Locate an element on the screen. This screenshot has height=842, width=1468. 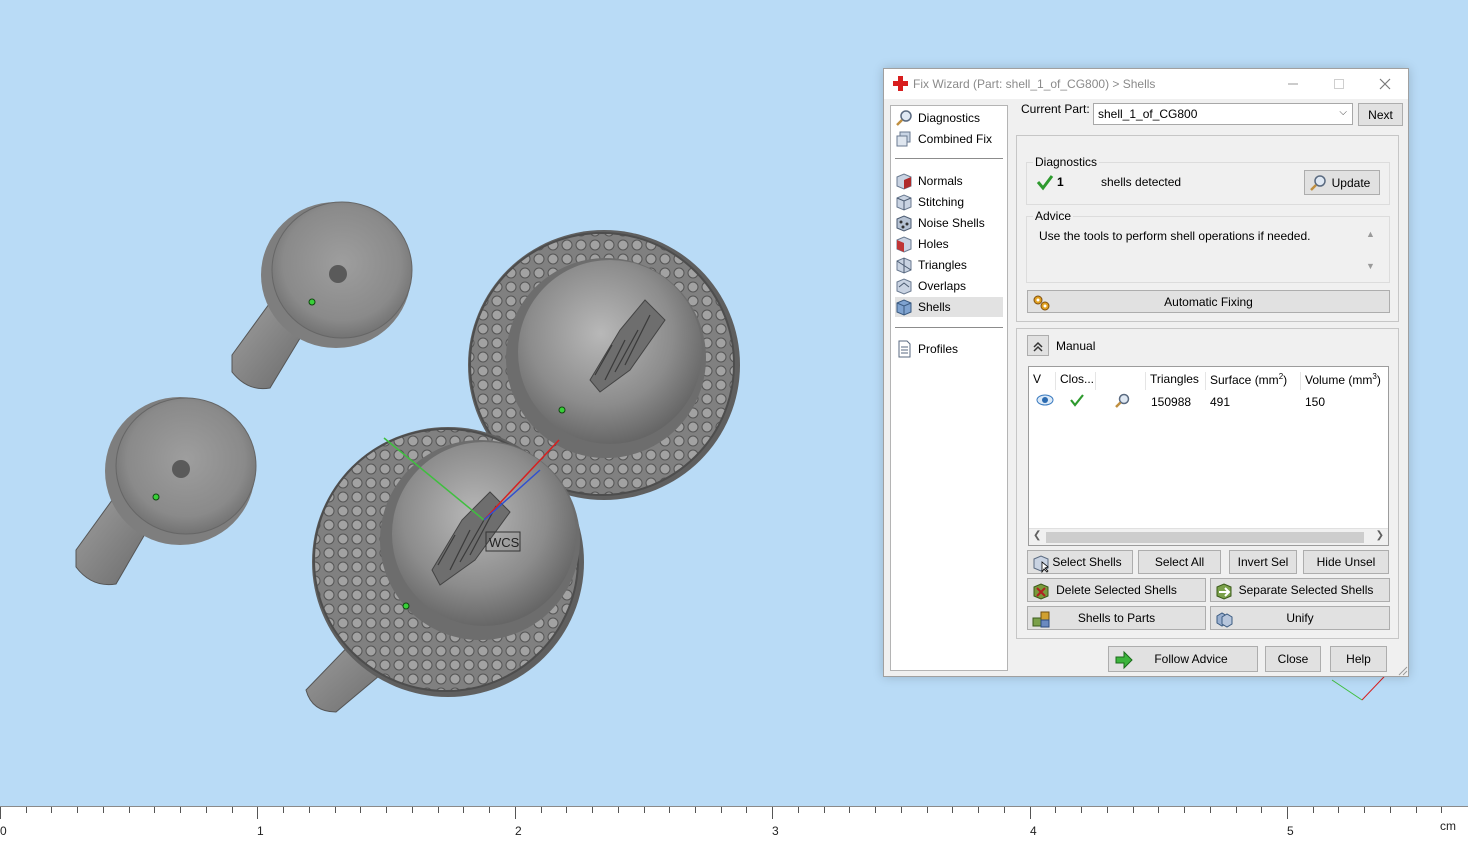
nav-stitching: Stitching is located at coordinates (949, 202).